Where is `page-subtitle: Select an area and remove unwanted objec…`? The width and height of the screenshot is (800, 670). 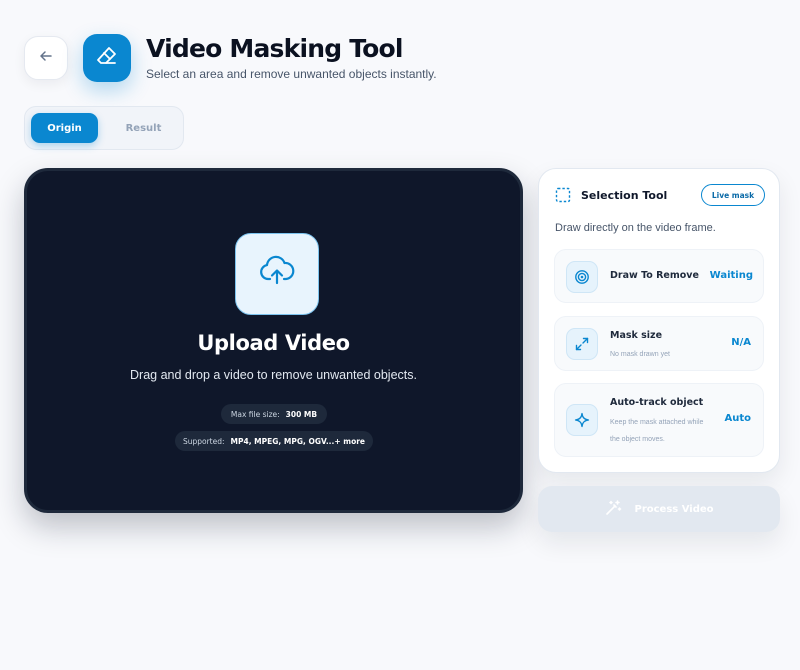
page-subtitle: Select an area and remove unwanted objec… is located at coordinates (291, 74).